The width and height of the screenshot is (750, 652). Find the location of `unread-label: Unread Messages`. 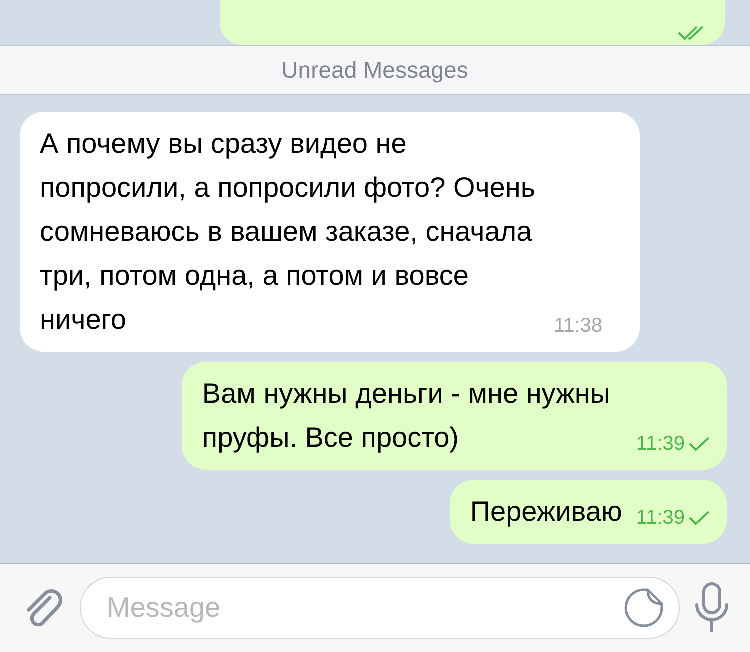

unread-label: Unread Messages is located at coordinates (375, 70).